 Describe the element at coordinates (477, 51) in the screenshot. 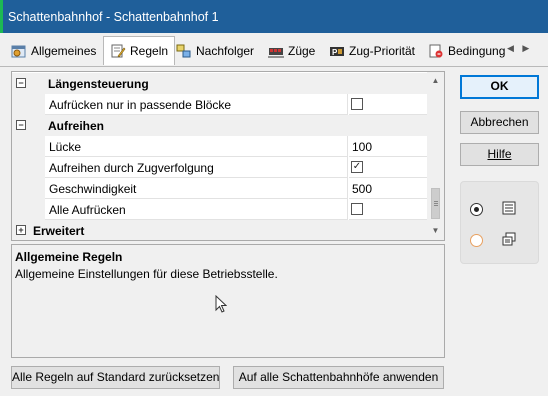

I see `tab-label: Bedingung` at that location.